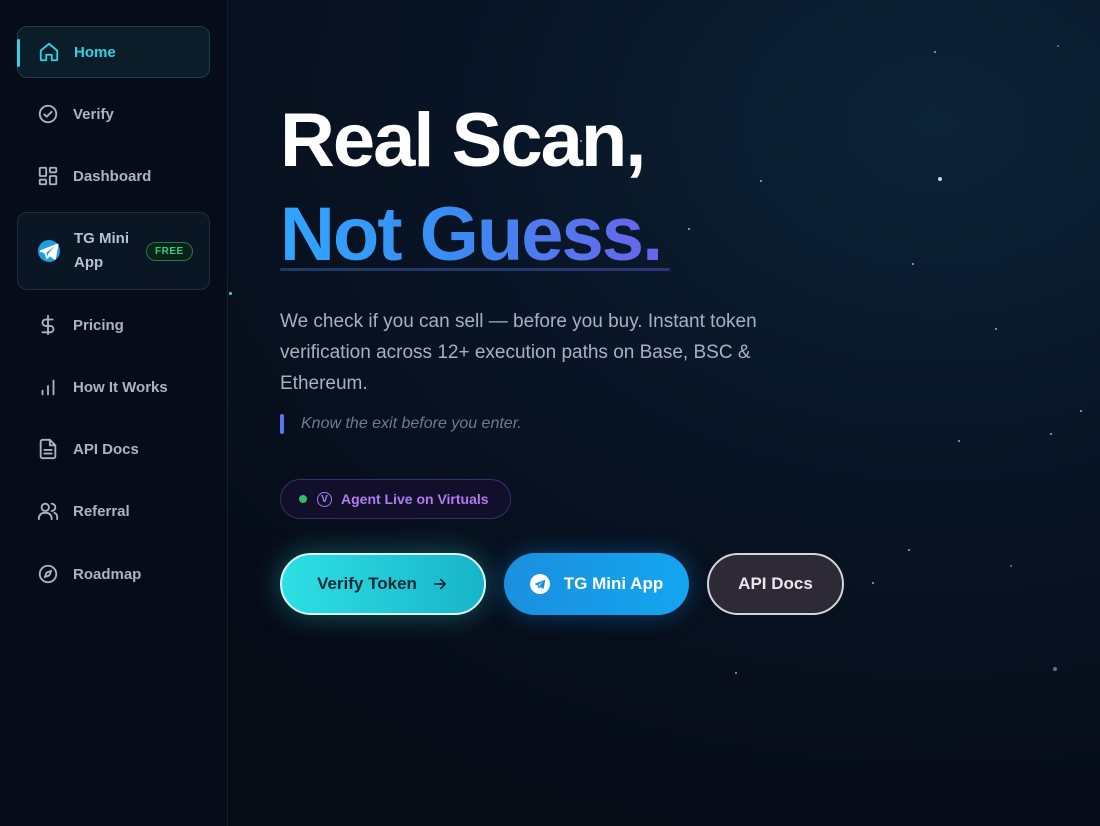 This screenshot has height=826, width=1100. Describe the element at coordinates (282, 424) in the screenshot. I see `tagline-accent-bar` at that location.